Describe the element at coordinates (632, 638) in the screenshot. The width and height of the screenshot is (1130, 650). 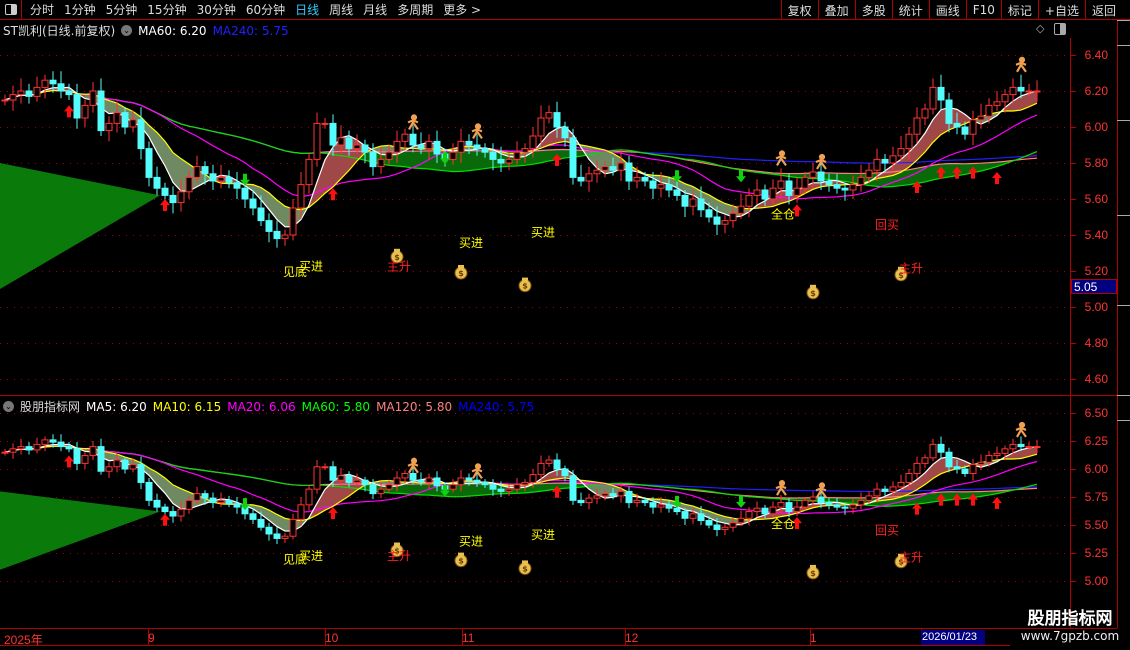
I see `time-tick-label: 12` at that location.